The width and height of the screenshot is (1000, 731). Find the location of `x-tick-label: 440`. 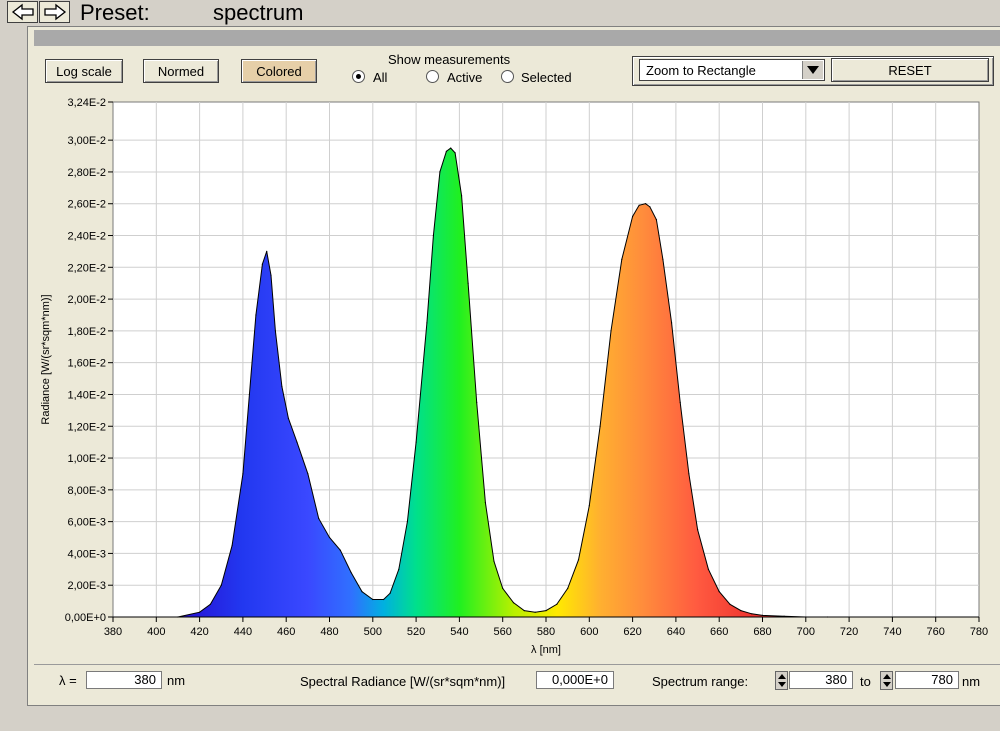

x-tick-label: 440 is located at coordinates (243, 632).